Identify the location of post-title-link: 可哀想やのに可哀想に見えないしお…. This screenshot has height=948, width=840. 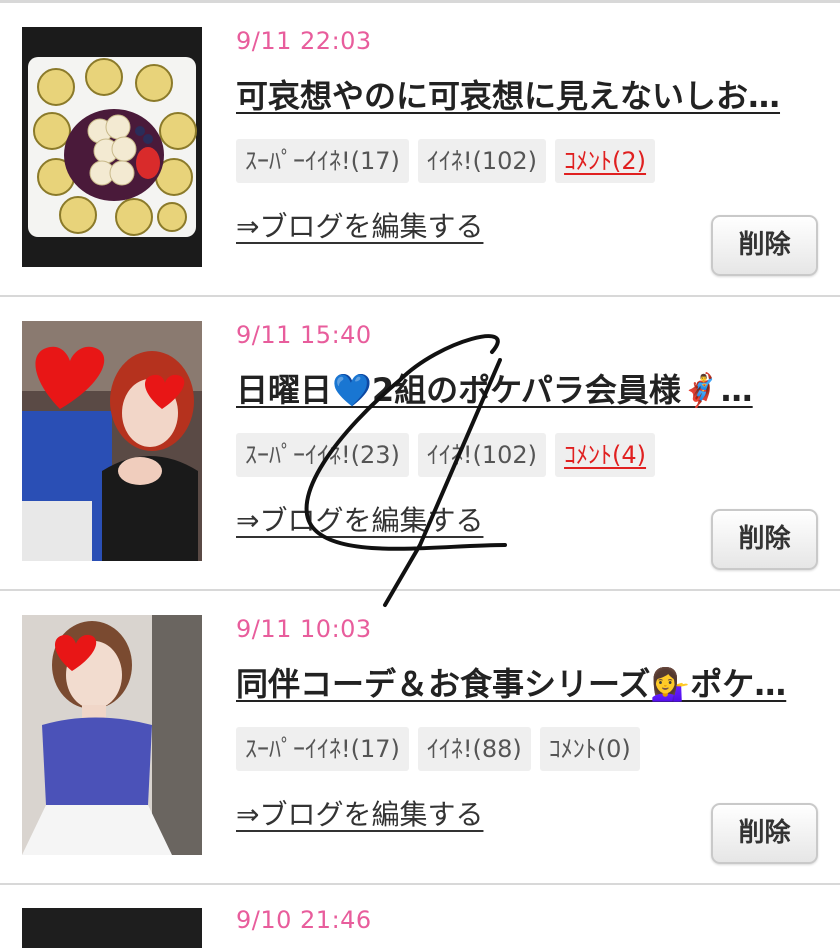
(526, 94).